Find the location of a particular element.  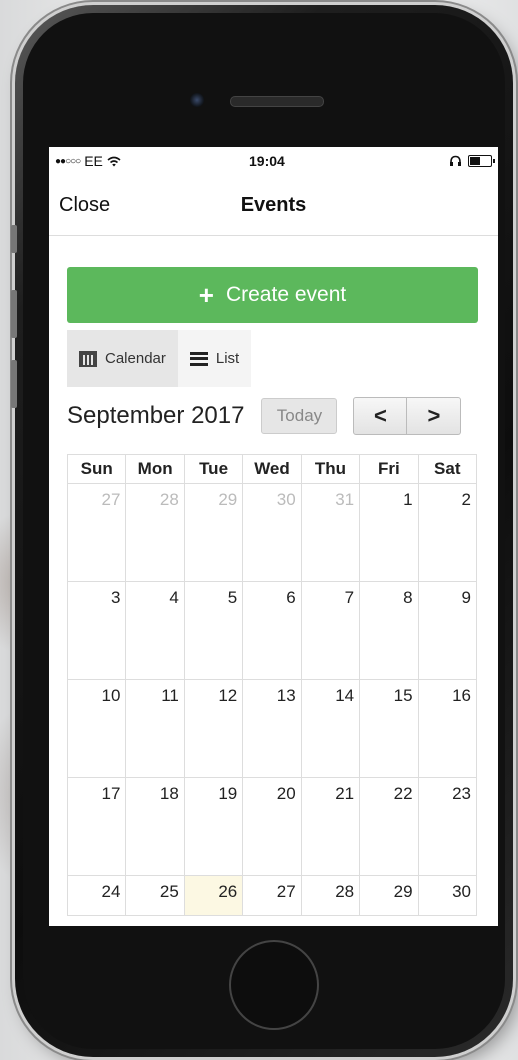

calendar-day-cell: 4 is located at coordinates (155, 630).